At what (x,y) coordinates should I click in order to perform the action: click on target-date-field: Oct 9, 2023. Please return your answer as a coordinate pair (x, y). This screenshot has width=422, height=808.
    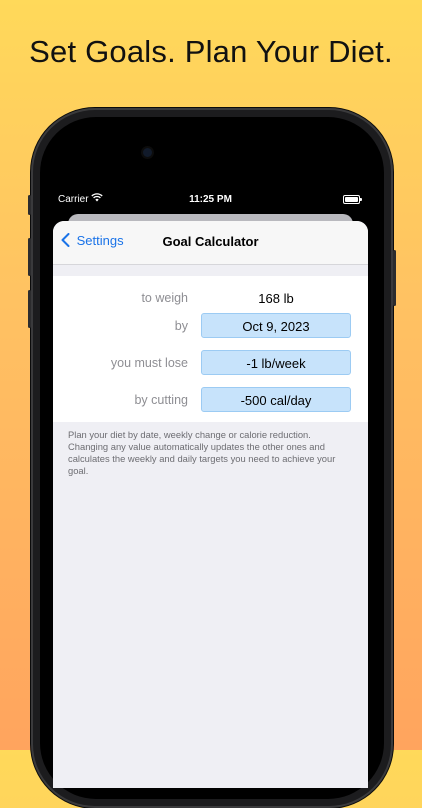
    Looking at the image, I should click on (276, 325).